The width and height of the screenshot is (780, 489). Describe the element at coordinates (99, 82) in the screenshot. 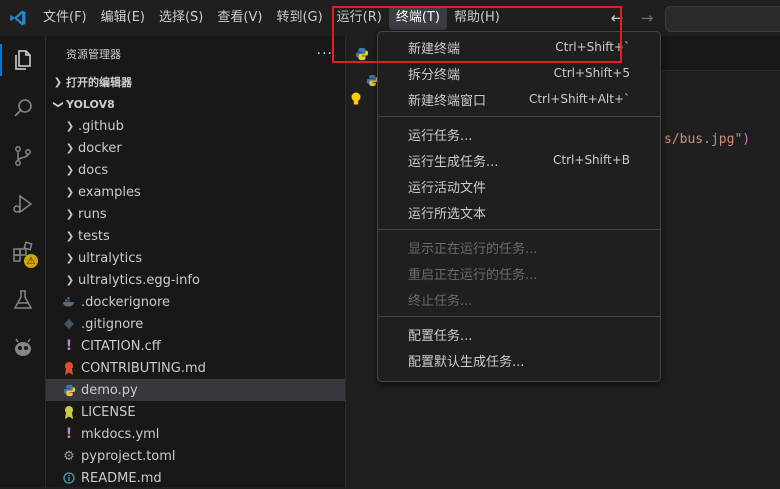

I see `open-editors-label: 打开的编辑器` at that location.